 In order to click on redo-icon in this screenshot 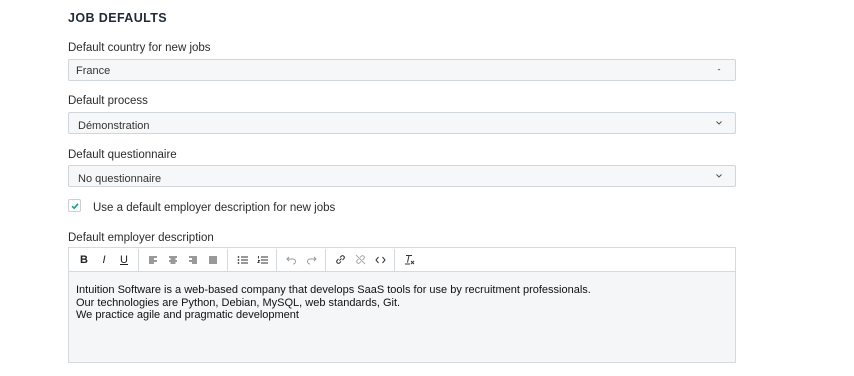, I will do `click(311, 260)`.